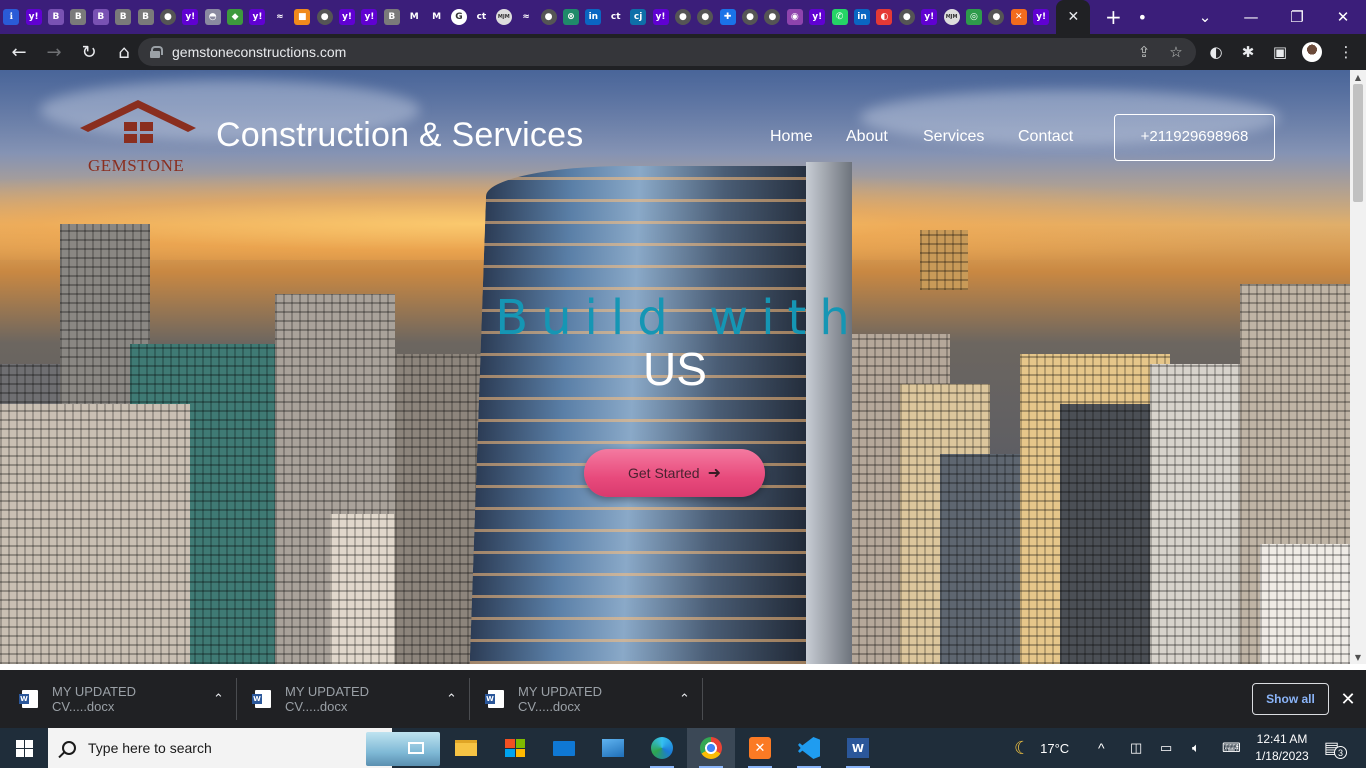 Image resolution: width=1366 pixels, height=768 pixels. Describe the element at coordinates (416, 748) in the screenshot. I see `task-view-icon` at that location.